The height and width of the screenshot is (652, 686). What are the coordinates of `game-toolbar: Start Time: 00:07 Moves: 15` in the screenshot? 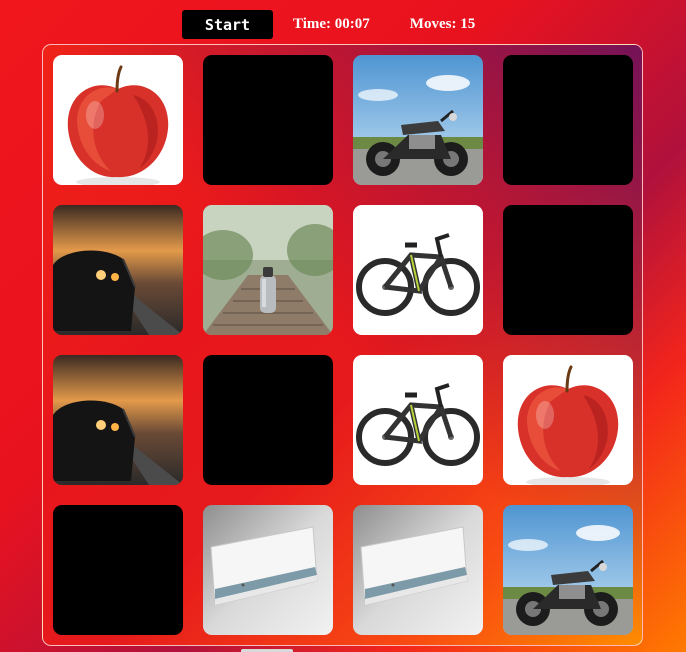 It's located at (328, 24).